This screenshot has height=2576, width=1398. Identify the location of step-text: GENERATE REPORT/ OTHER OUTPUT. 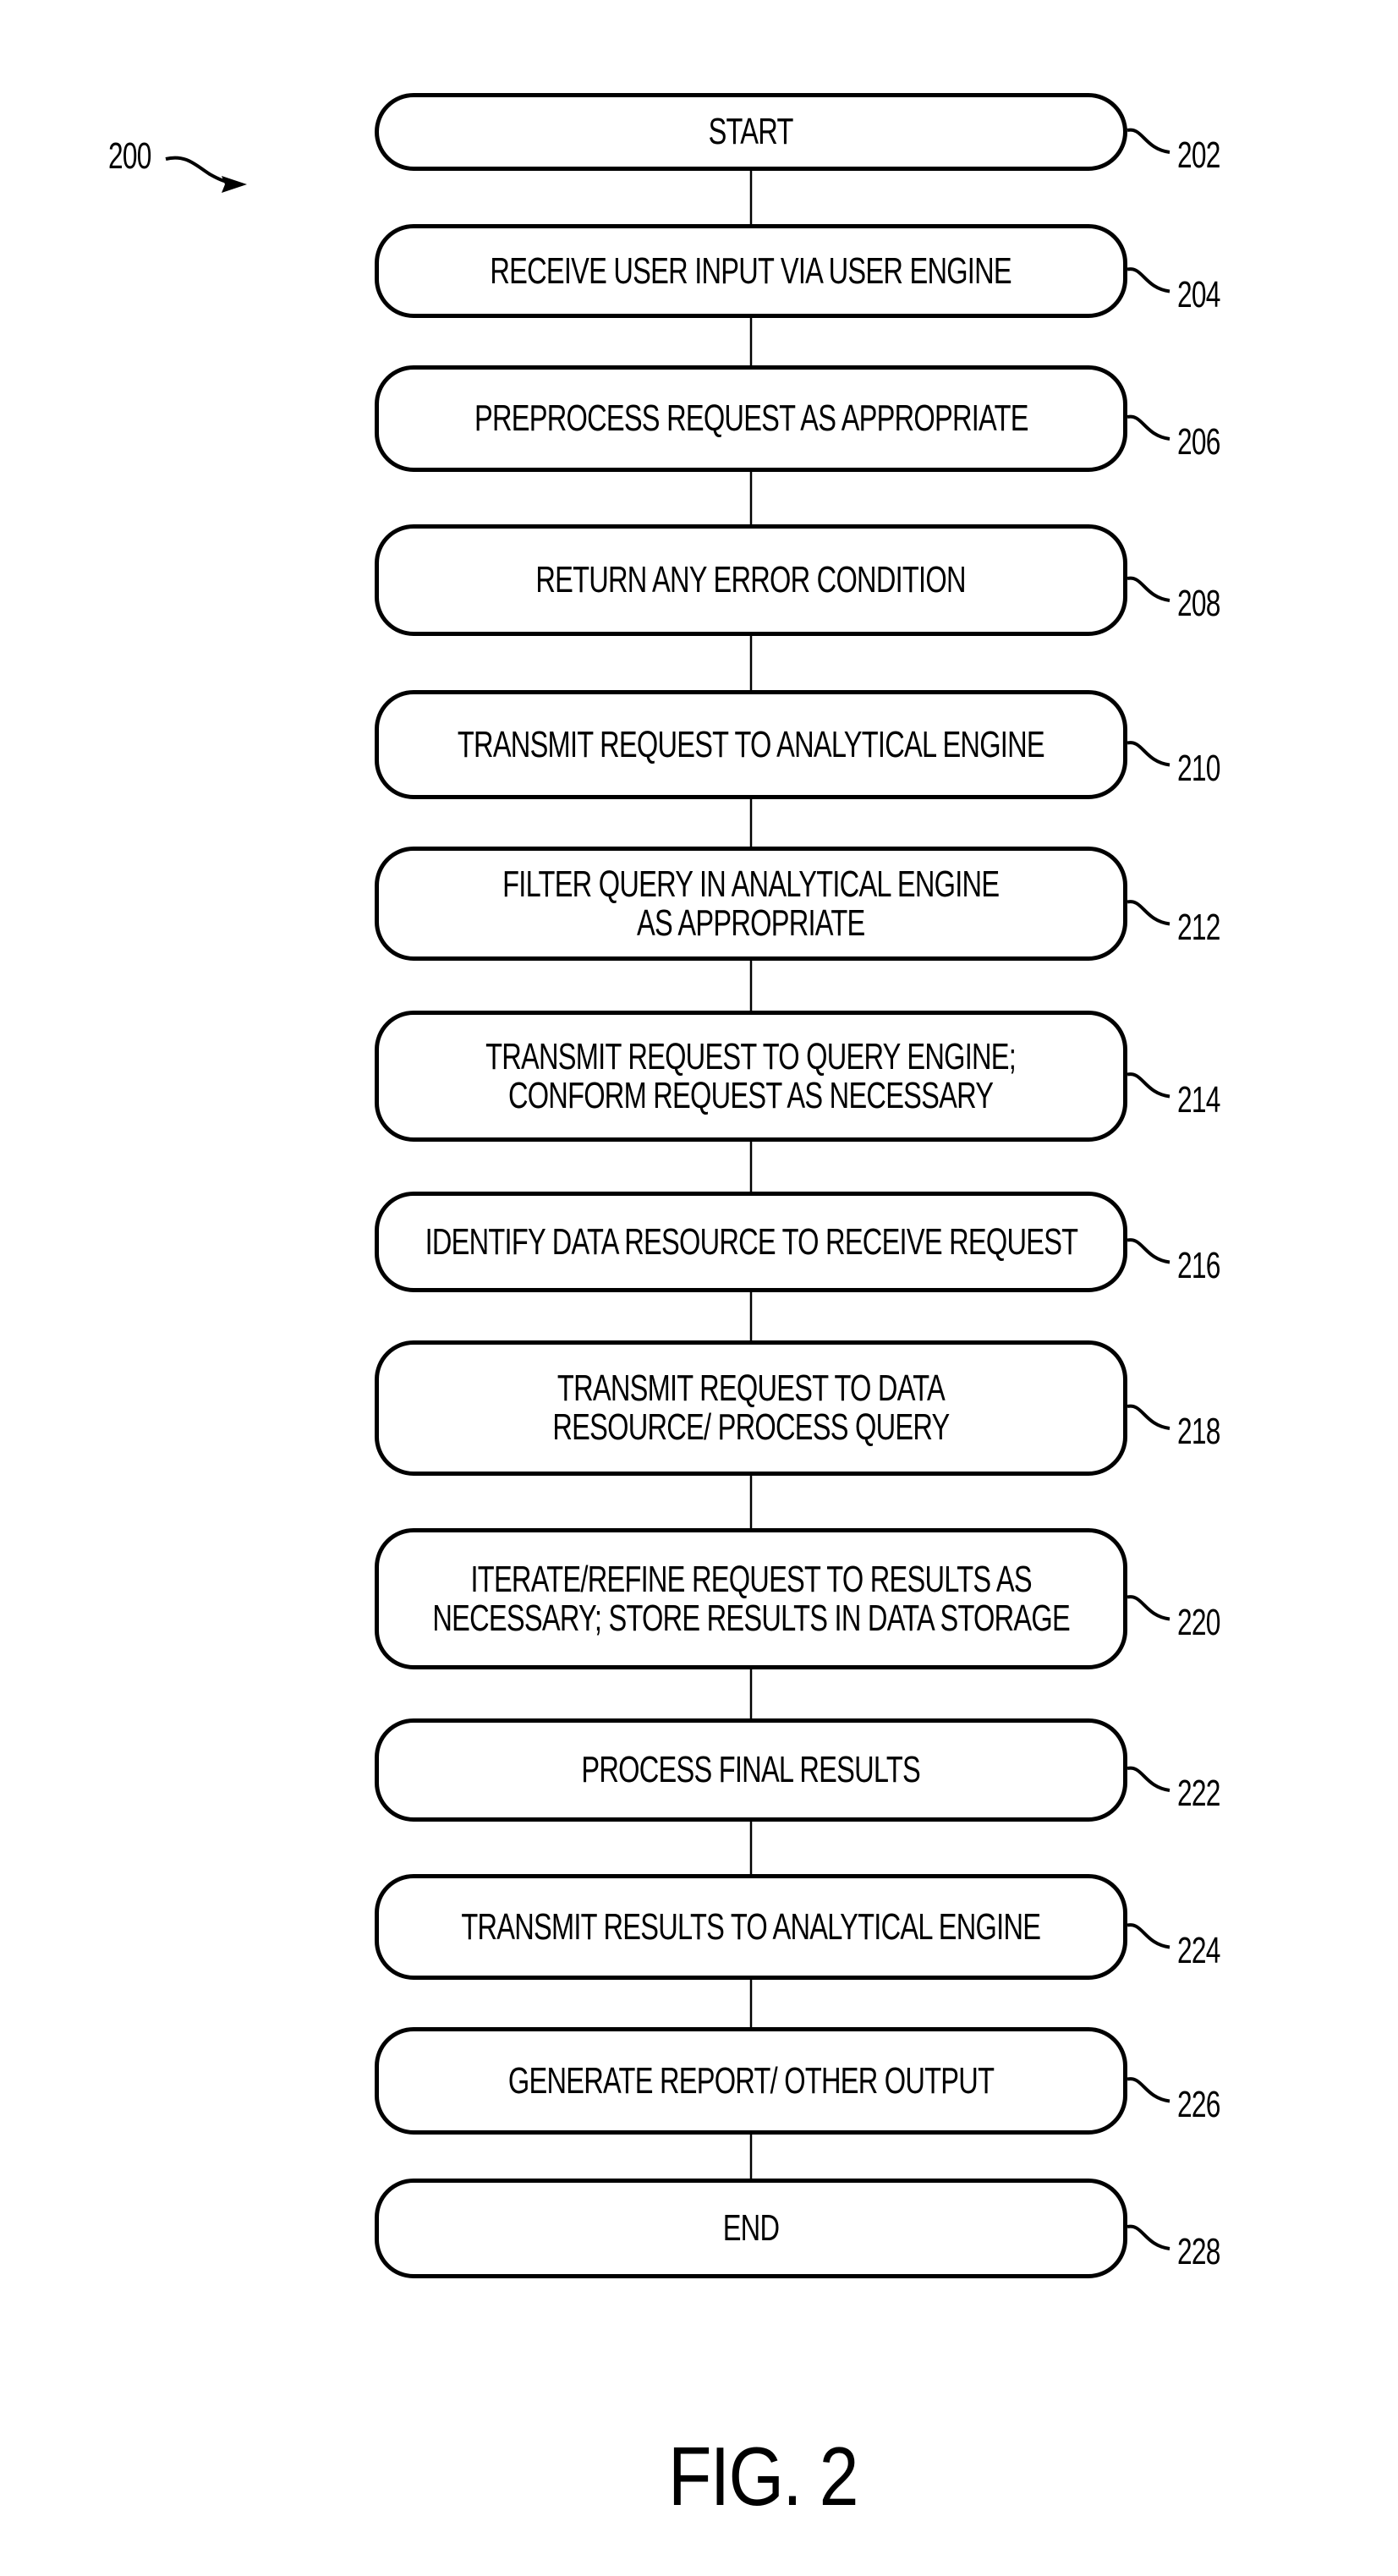
(751, 2080).